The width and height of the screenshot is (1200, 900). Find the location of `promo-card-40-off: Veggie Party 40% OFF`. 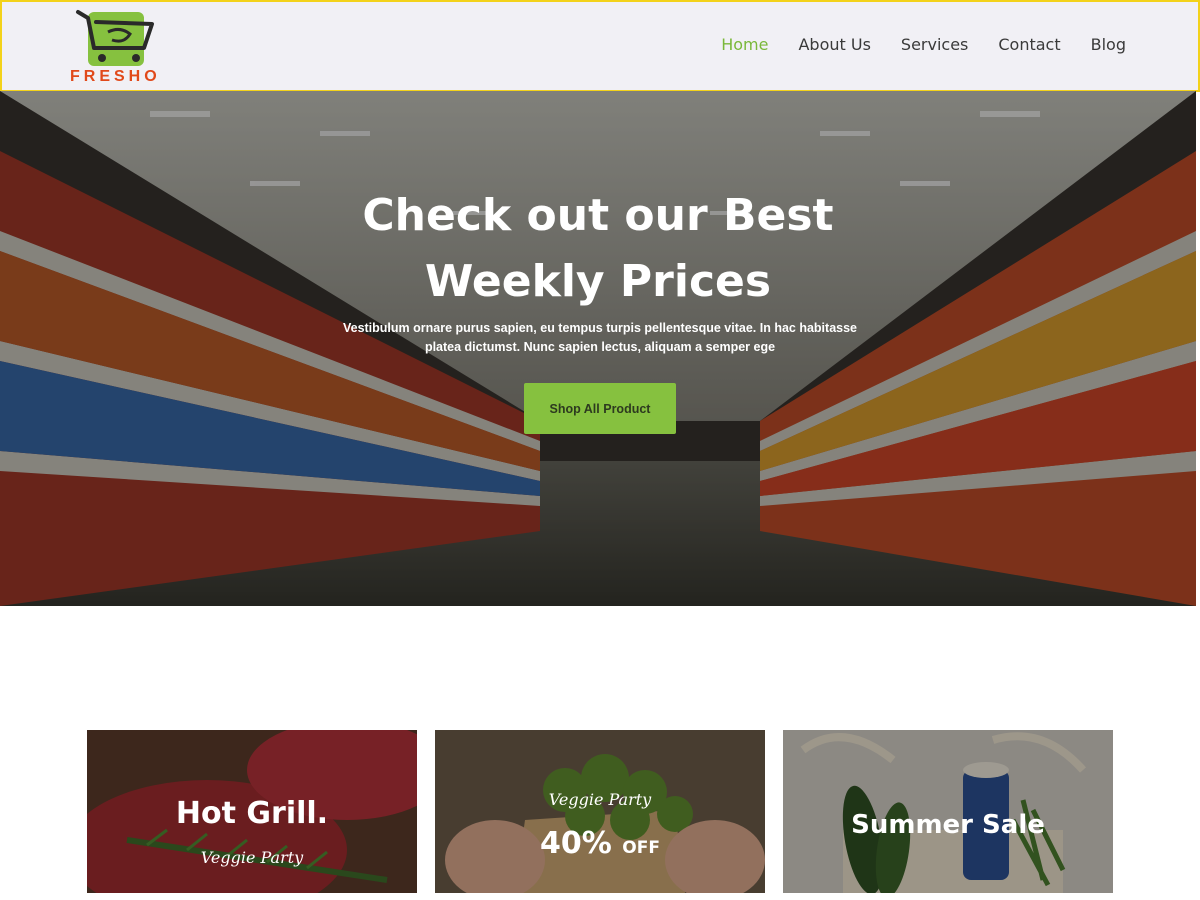

promo-card-40-off: Veggie Party 40% OFF is located at coordinates (600, 811).